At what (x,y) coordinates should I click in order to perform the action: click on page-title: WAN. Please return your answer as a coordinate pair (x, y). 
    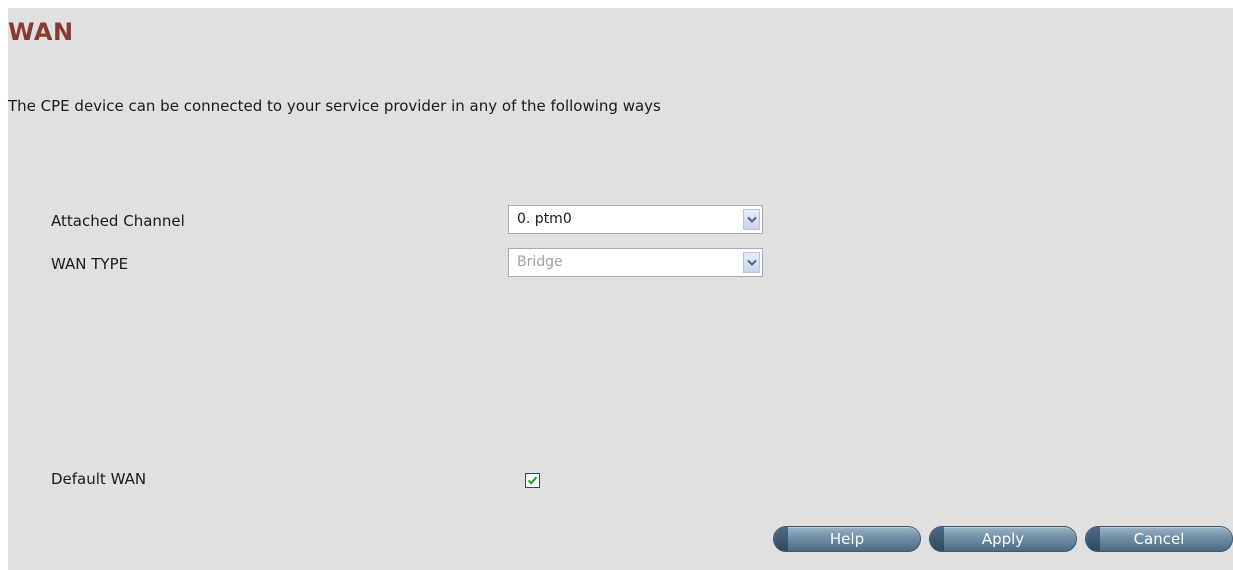
    Looking at the image, I should click on (41, 32).